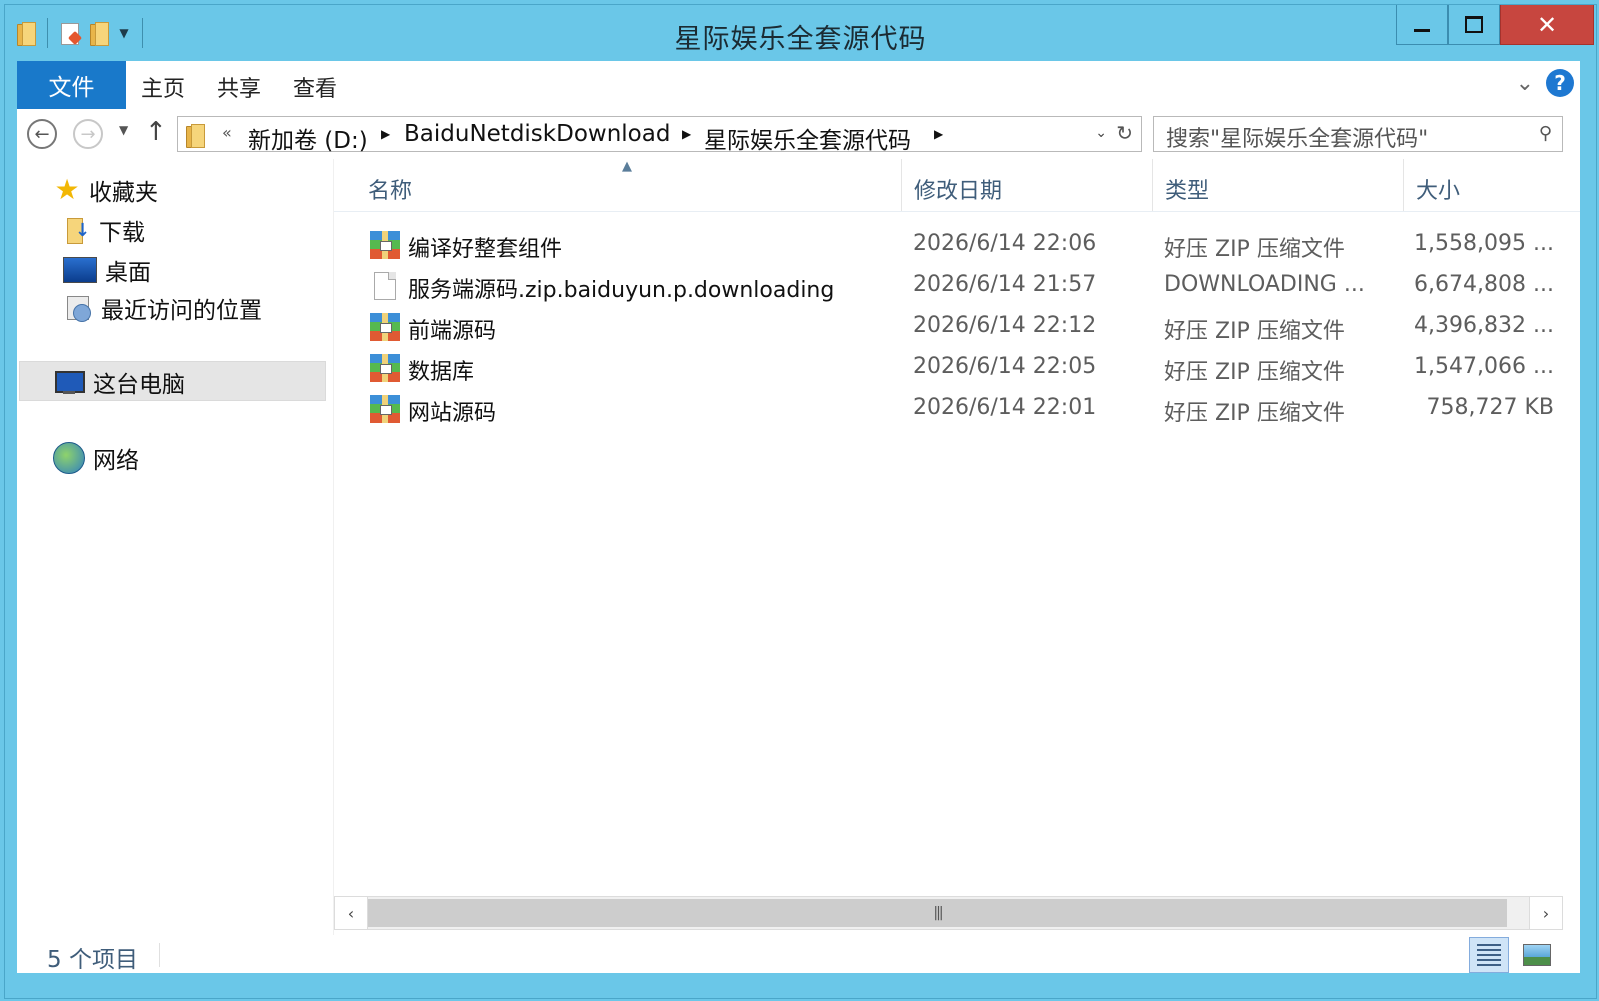 This screenshot has height=1001, width=1599. What do you see at coordinates (239, 87) in the screenshot?
I see `tab-share: 共享` at bounding box center [239, 87].